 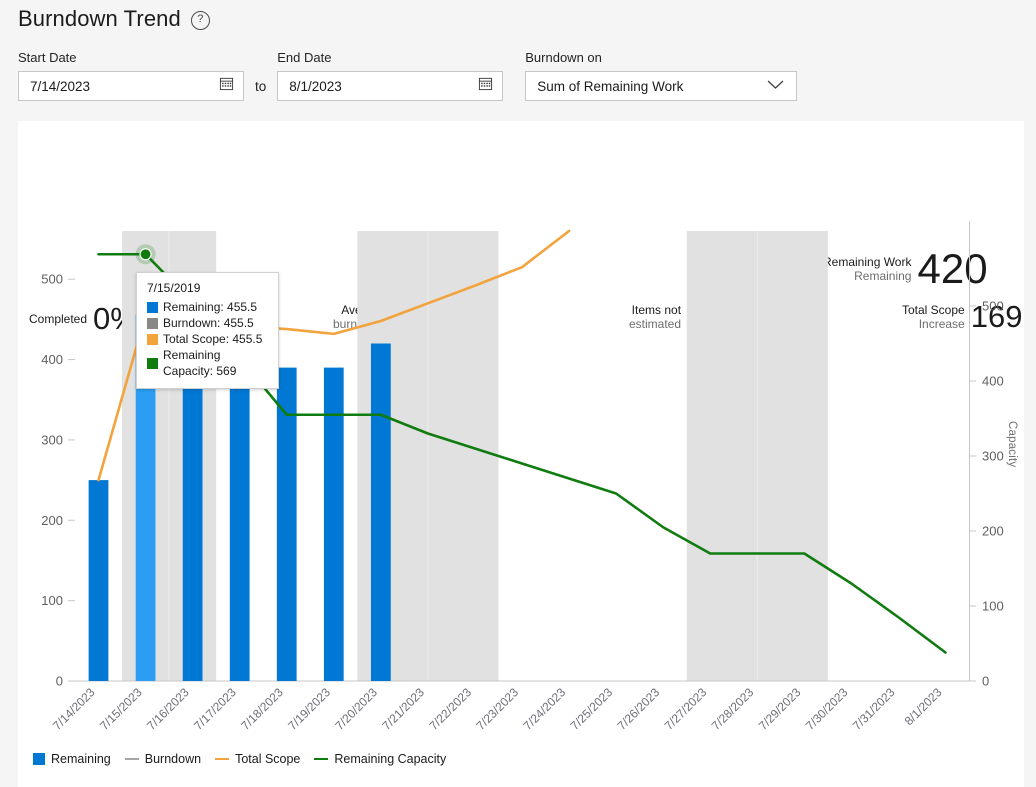 I want to click on end-date-input: 8/1/2023, so click(x=390, y=86).